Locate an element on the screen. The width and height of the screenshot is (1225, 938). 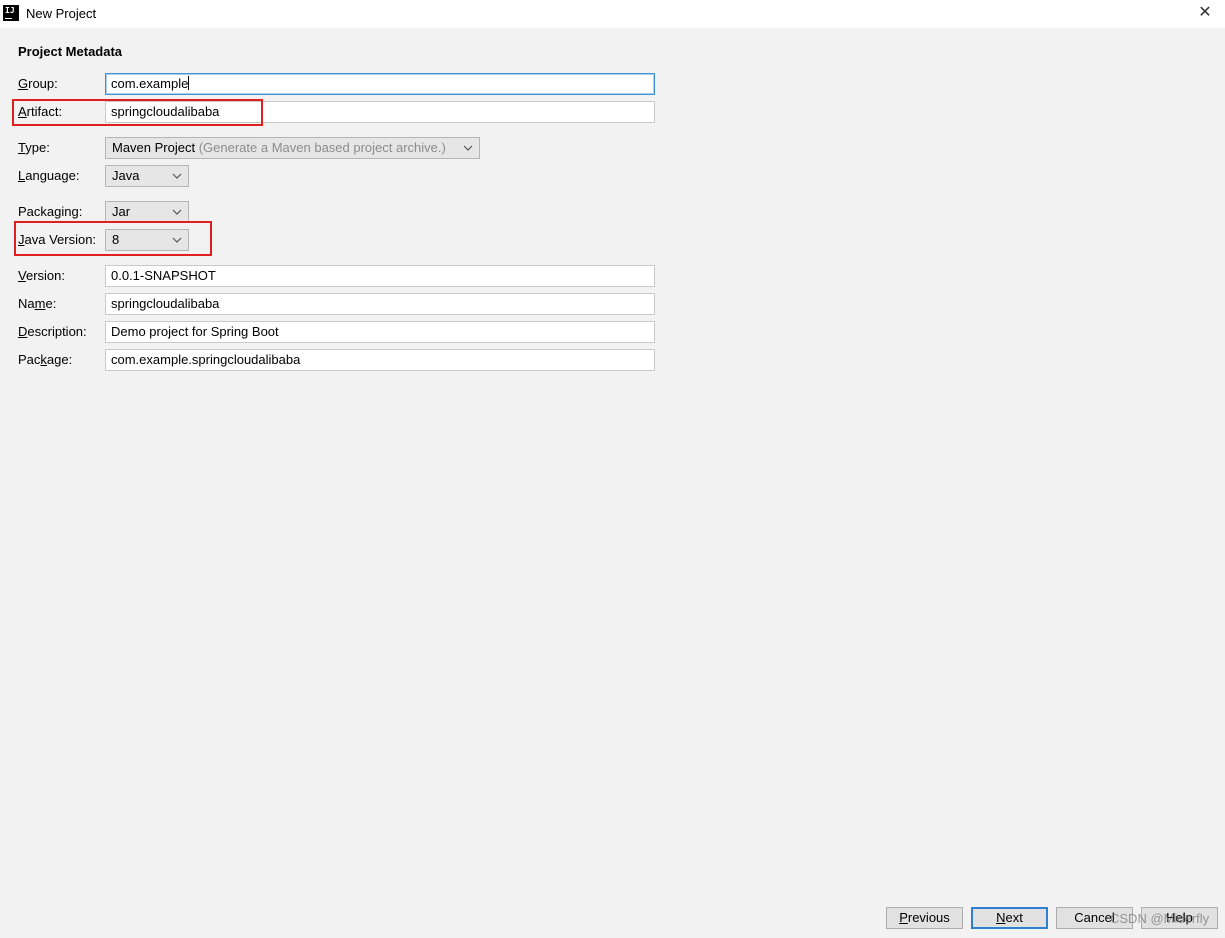
artifact-highlight-box is located at coordinates (137, 112).